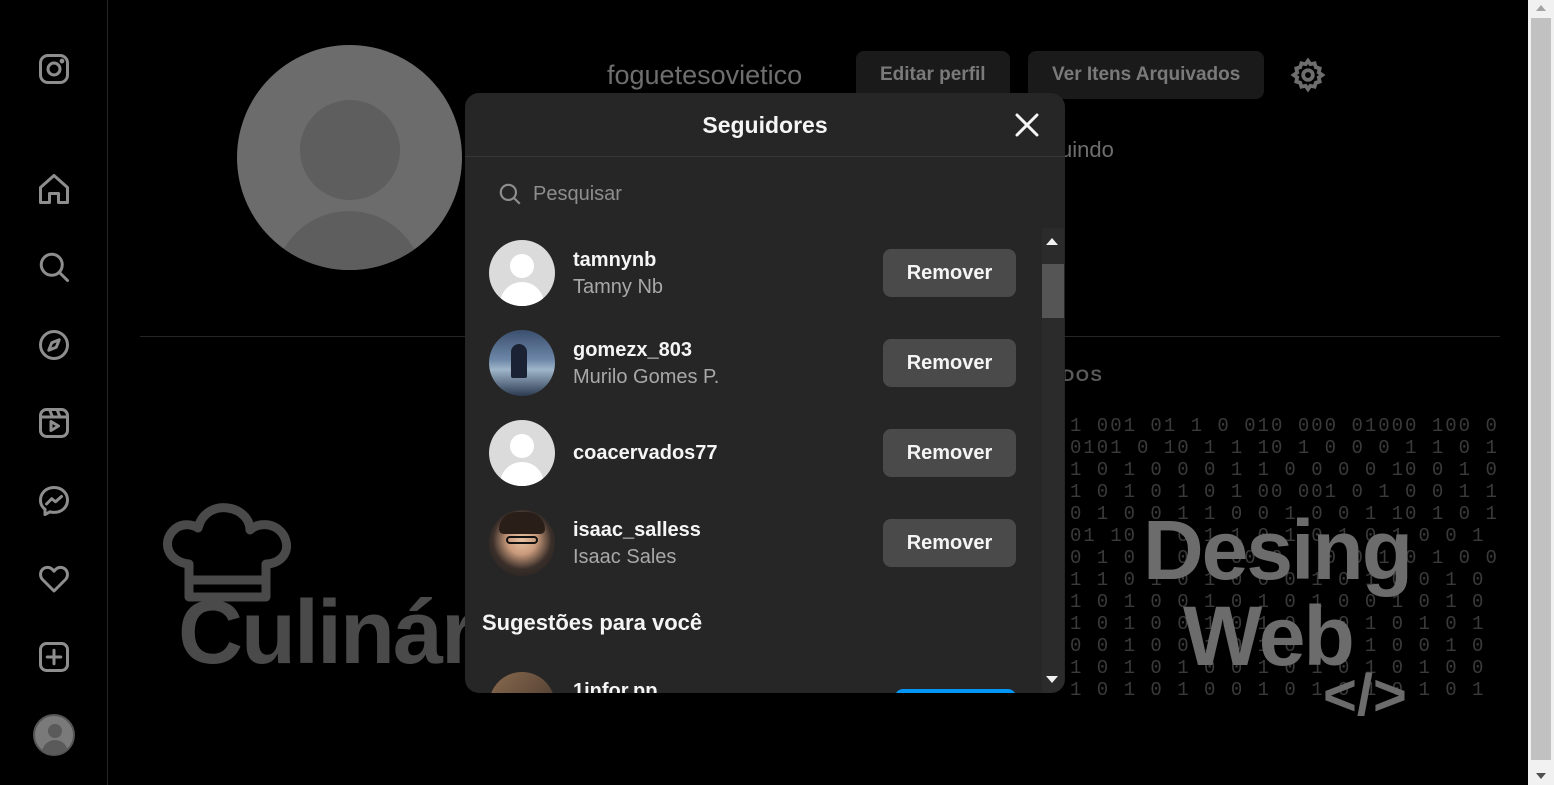 This screenshot has height=785, width=1554. I want to click on page-scrollbar, so click(1541, 392).